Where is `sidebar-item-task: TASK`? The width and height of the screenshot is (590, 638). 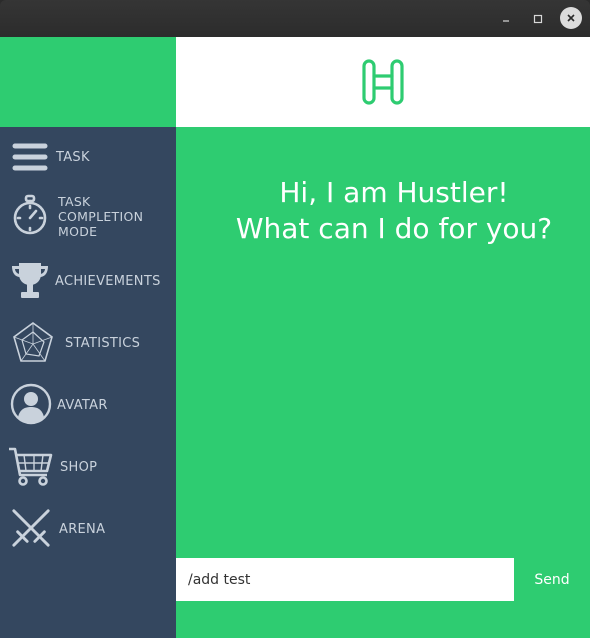
sidebar-item-task: TASK is located at coordinates (88, 157).